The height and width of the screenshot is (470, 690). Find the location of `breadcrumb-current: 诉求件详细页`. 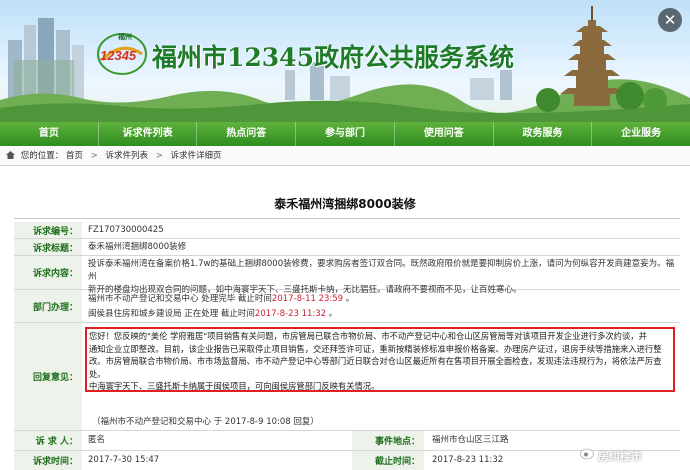

breadcrumb-current: 诉求件详细页 is located at coordinates (196, 156).